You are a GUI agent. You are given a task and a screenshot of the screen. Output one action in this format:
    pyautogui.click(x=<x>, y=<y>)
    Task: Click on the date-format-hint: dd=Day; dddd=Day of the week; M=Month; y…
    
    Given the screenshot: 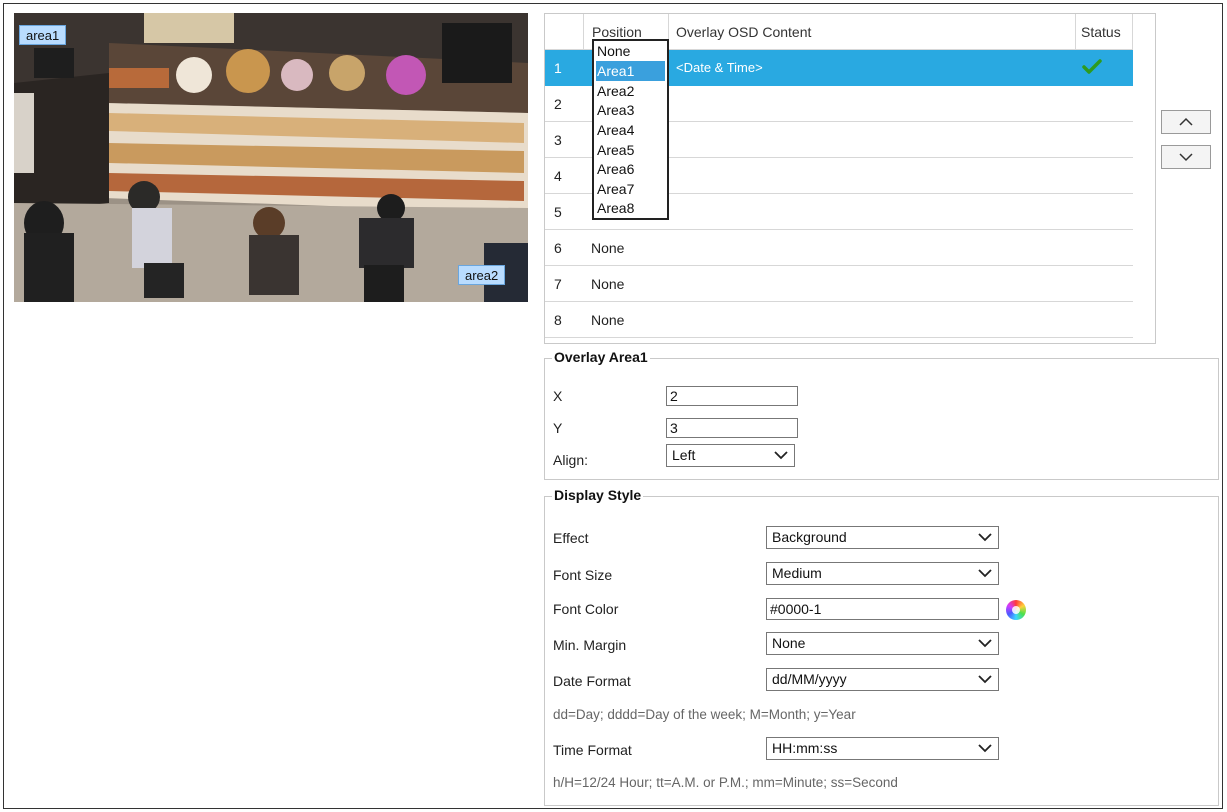 What is the action you would take?
    pyautogui.click(x=704, y=714)
    